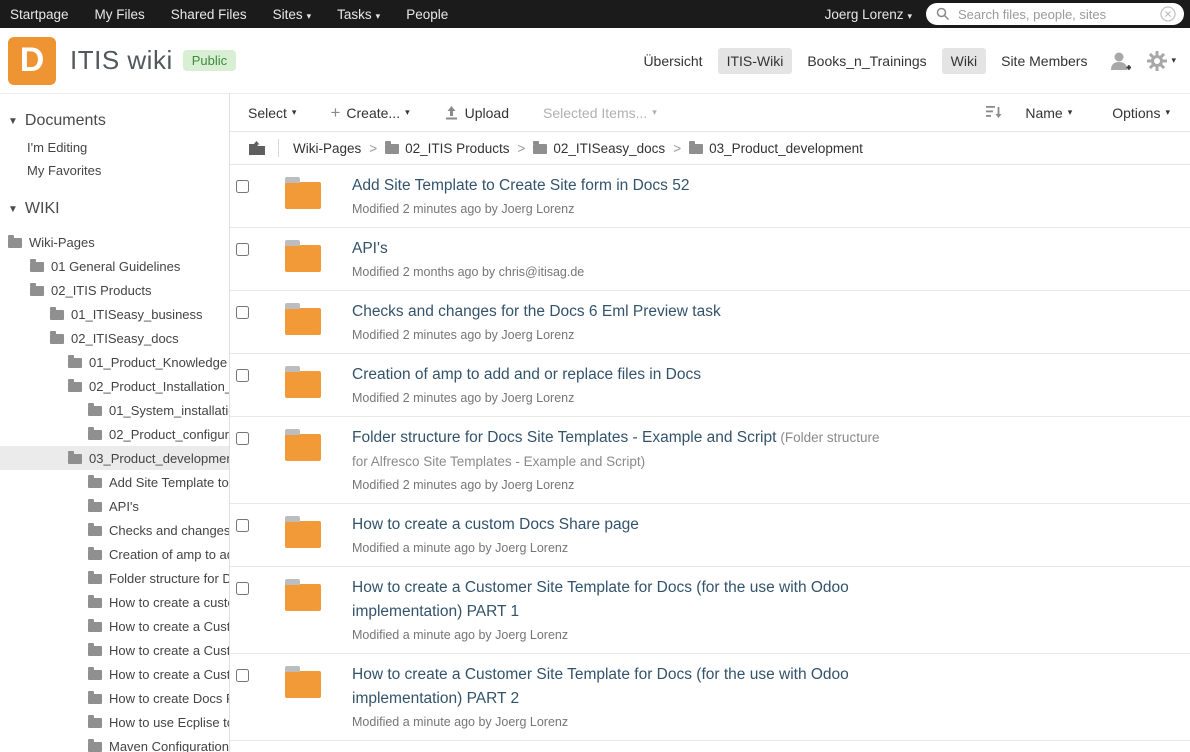 This screenshot has height=752, width=1190. Describe the element at coordinates (495, 524) in the screenshot. I see `folder-title-link: How to create a custom Docs Share page` at that location.